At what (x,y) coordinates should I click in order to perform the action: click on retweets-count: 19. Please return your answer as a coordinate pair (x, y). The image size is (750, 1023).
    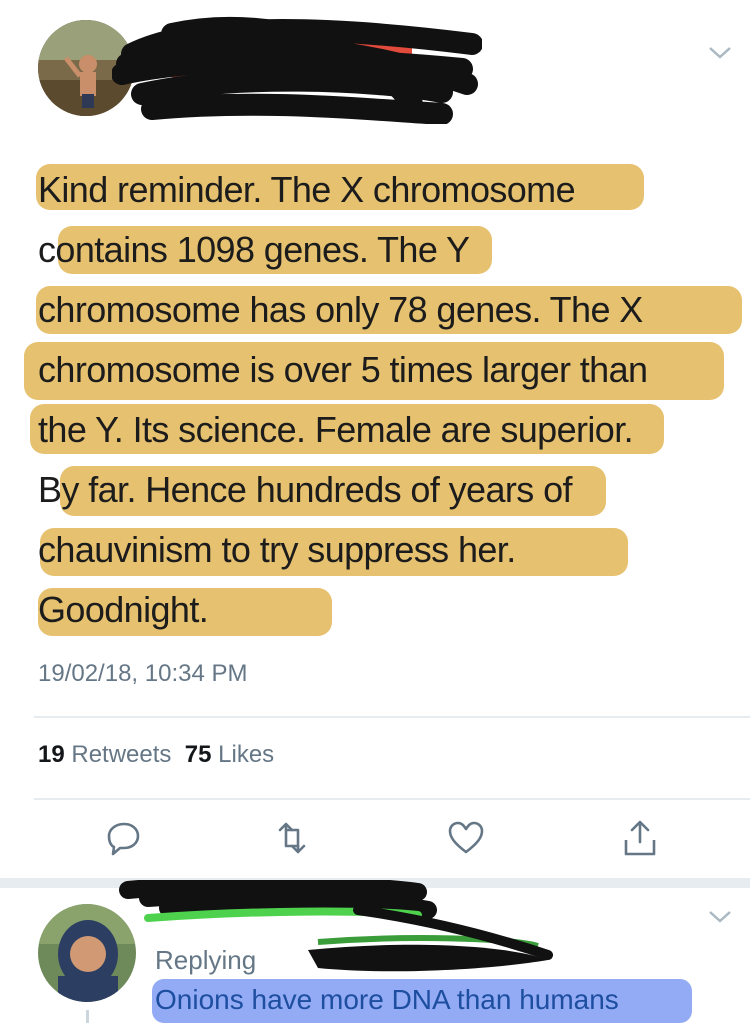
    Looking at the image, I should click on (51, 754).